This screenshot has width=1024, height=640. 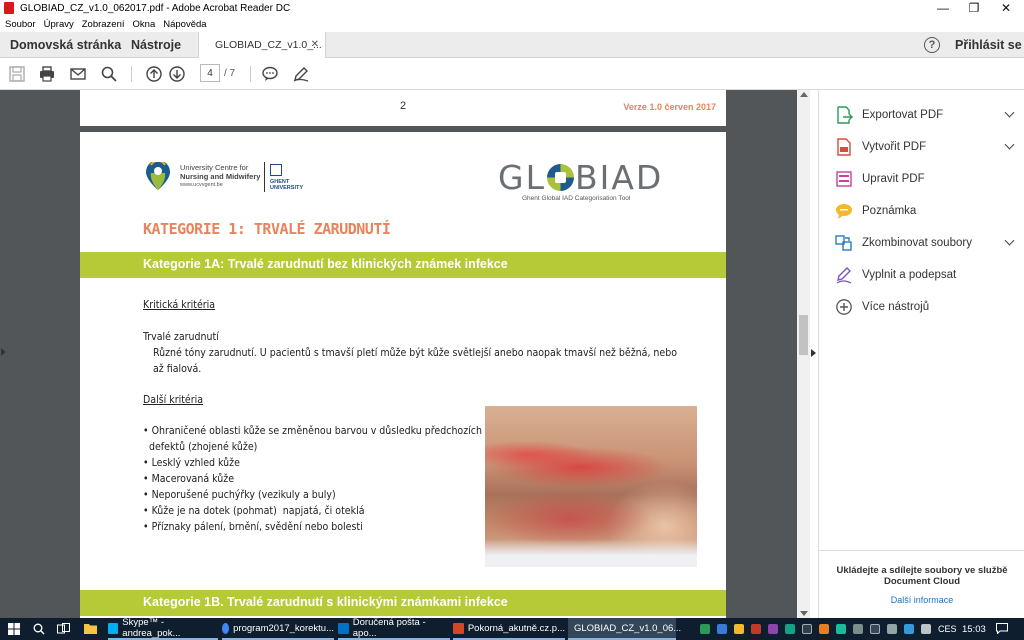 What do you see at coordinates (889, 211) in the screenshot?
I see `tool-comment-label: Poznámka` at bounding box center [889, 211].